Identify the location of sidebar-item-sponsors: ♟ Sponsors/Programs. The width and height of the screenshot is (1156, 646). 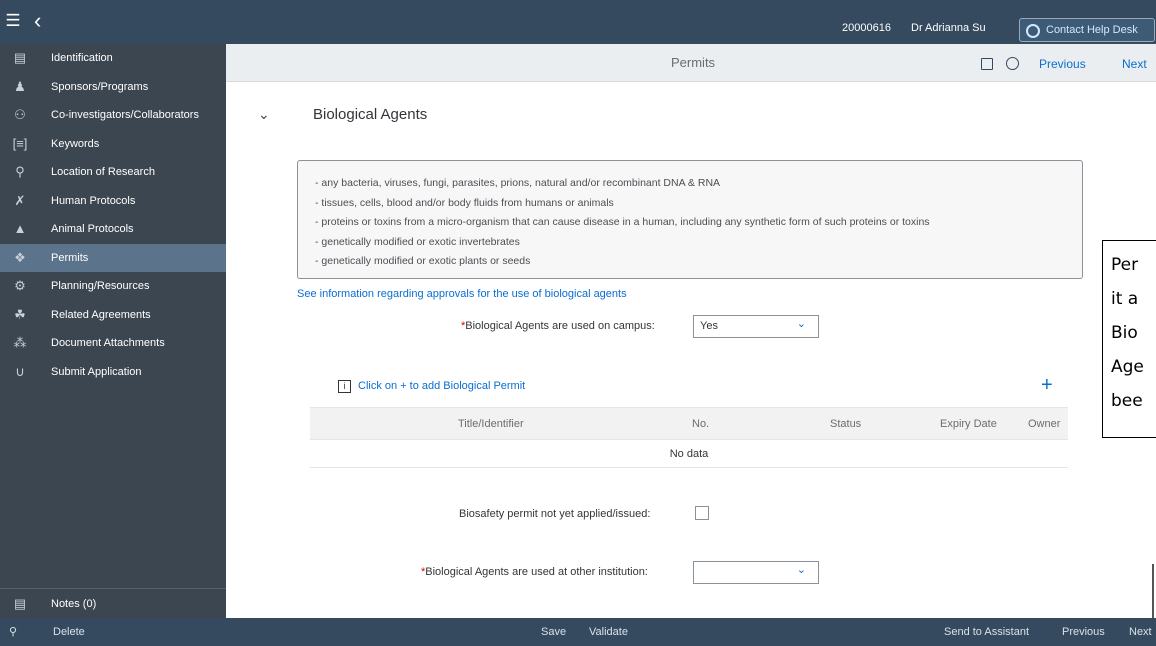
(113, 87).